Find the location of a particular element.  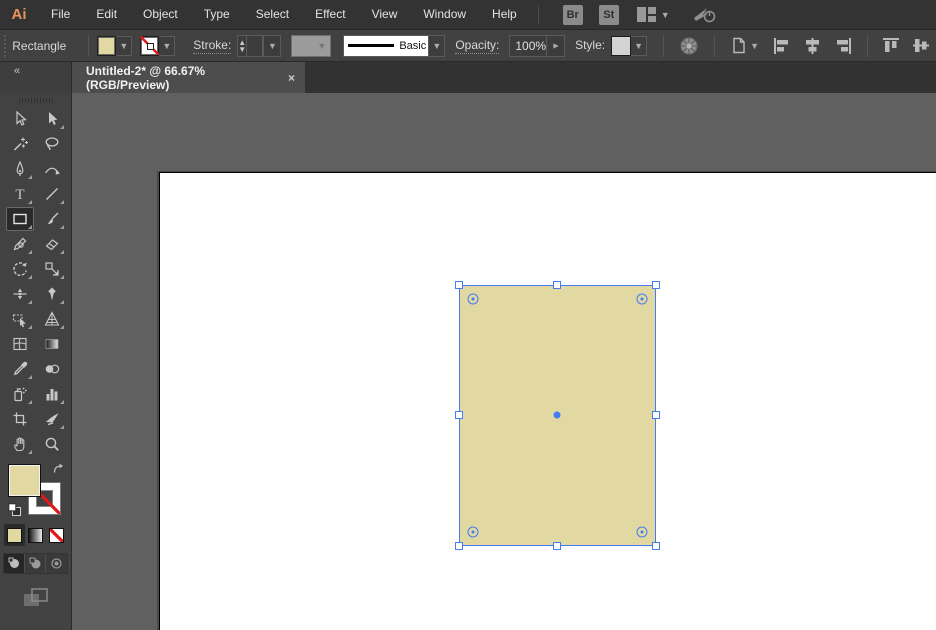

draw-inside-button is located at coordinates (56, 563).